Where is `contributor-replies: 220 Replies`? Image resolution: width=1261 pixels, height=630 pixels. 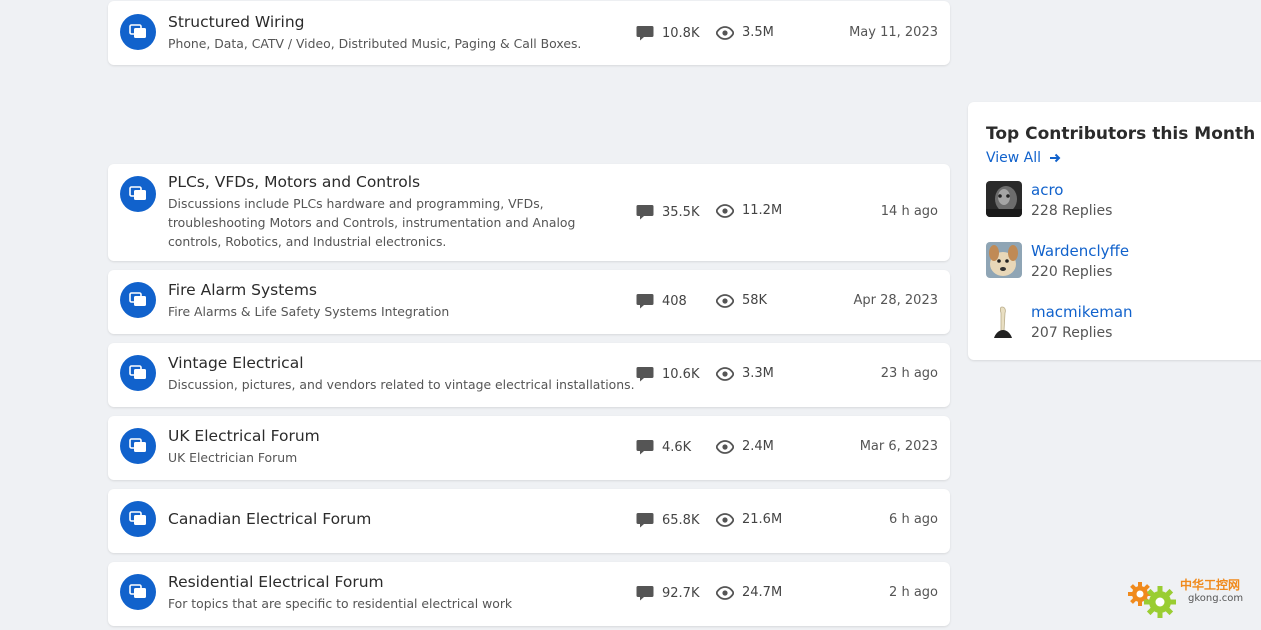 contributor-replies: 220 Replies is located at coordinates (1072, 272).